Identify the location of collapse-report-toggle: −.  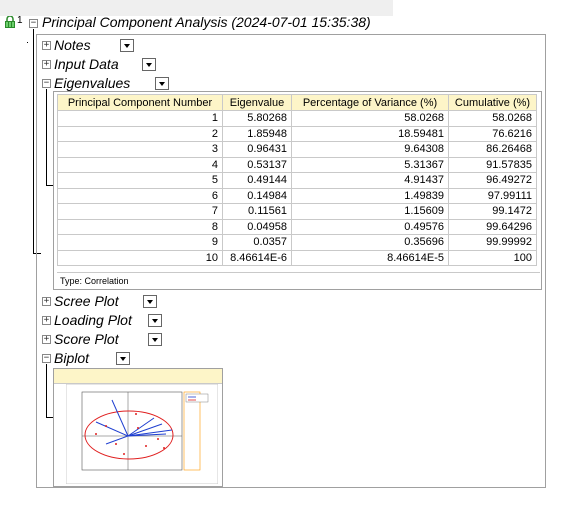
(33, 23).